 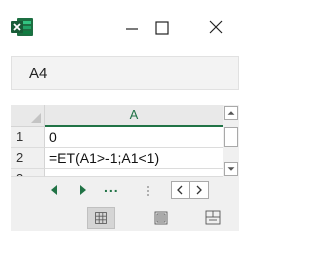 What do you see at coordinates (134, 173) in the screenshot?
I see `cell-a3` at bounding box center [134, 173].